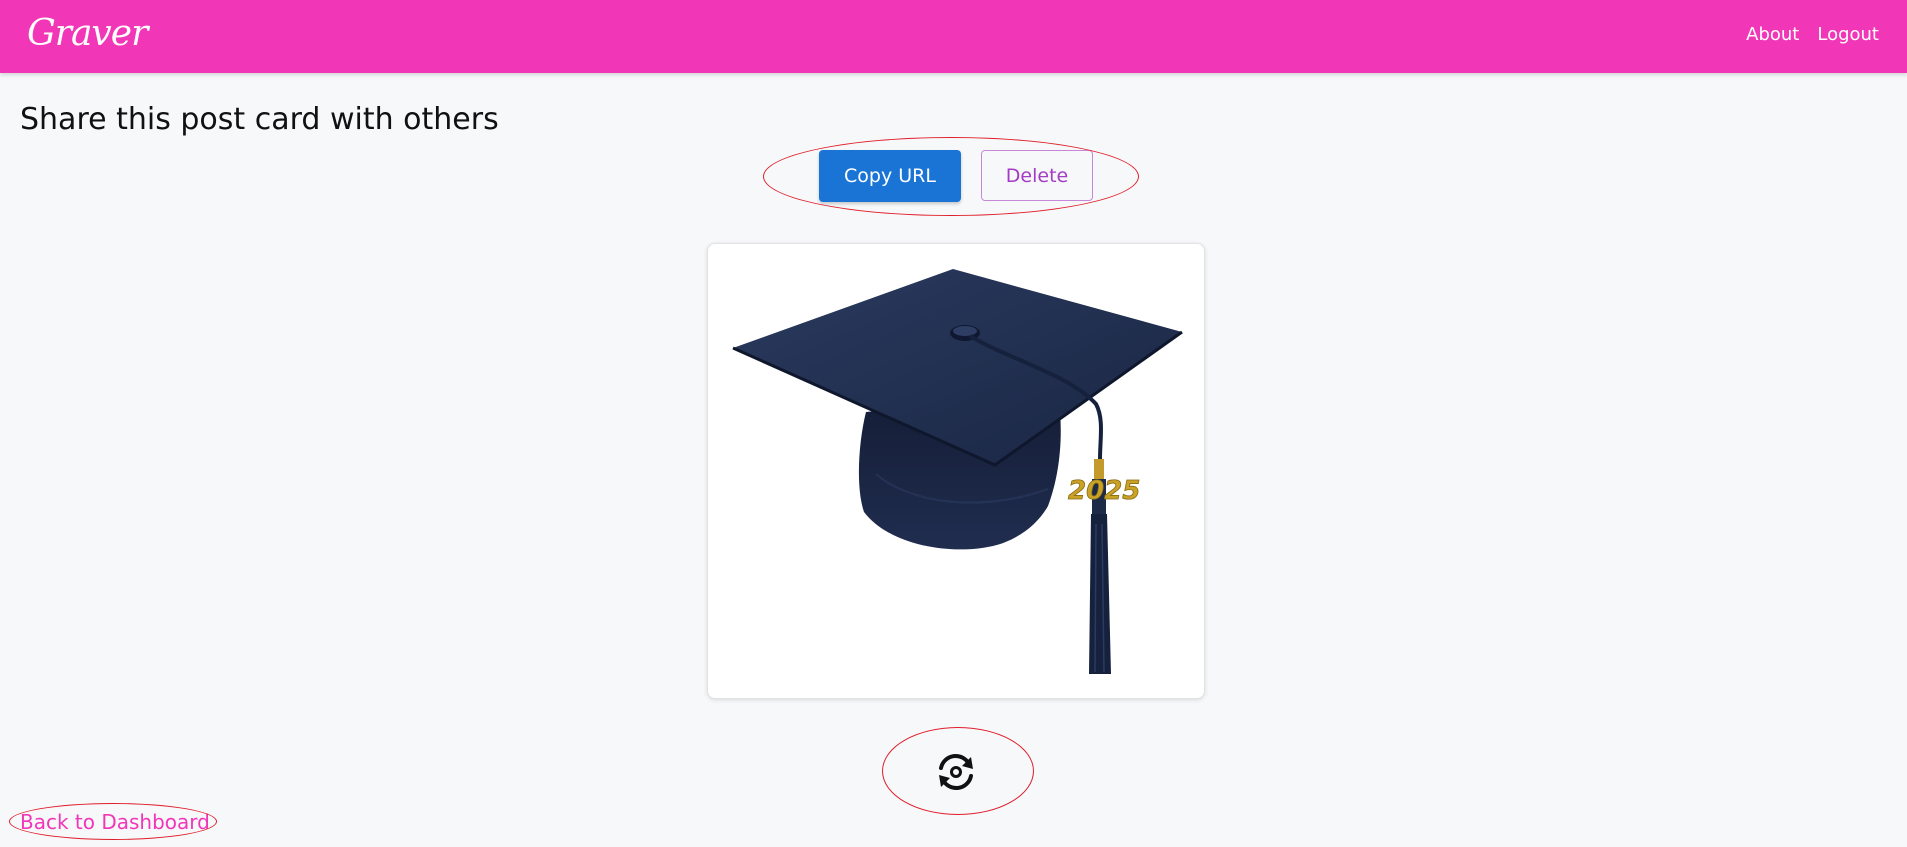 Image resolution: width=1907 pixels, height=847 pixels. I want to click on nav-link-about: About, so click(1772, 35).